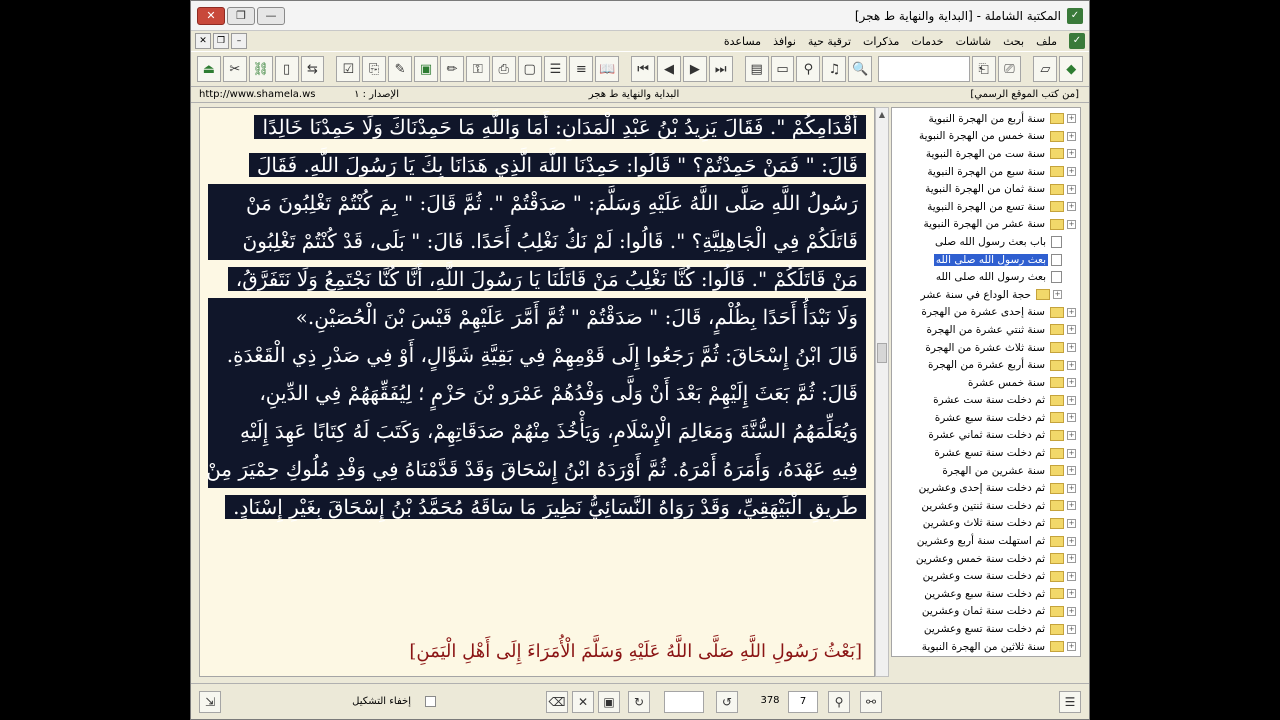  What do you see at coordinates (986, 225) in the screenshot?
I see `tree-item: + سنة عشر من الهجرة النبوية` at bounding box center [986, 225].